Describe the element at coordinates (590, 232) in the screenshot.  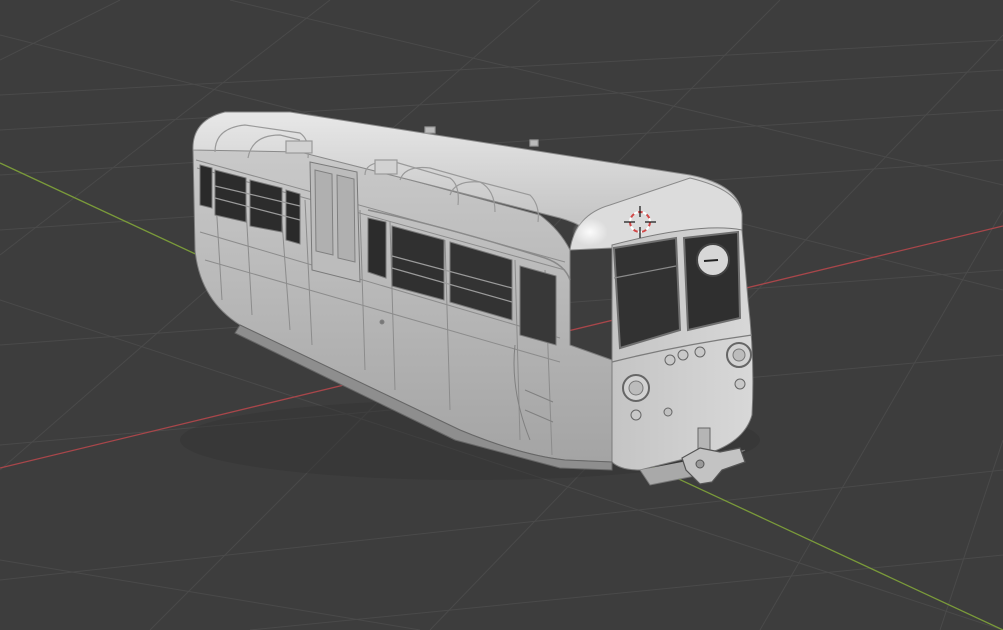
I see `roof-highlight` at that location.